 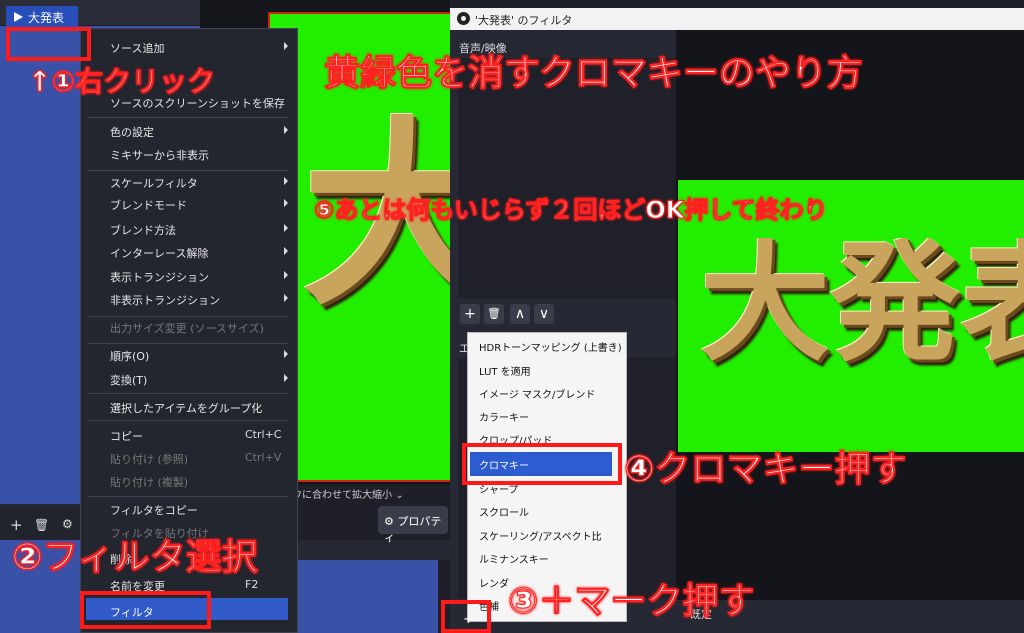 What do you see at coordinates (862, 303) in the screenshot?
I see `filter-preview-text: 大発表` at bounding box center [862, 303].